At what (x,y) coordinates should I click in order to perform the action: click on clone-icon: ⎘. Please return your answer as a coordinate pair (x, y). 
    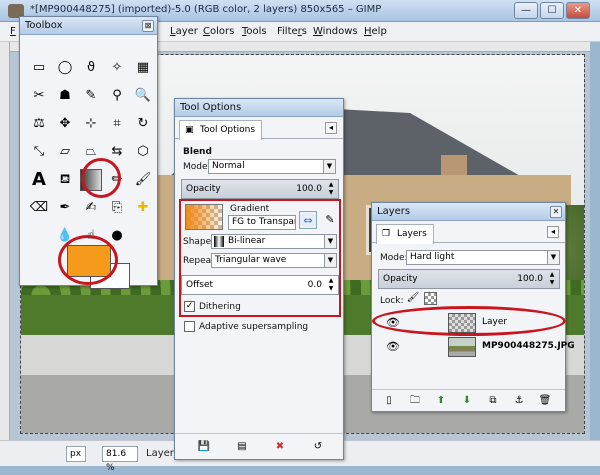
    Looking at the image, I should click on (117, 208).